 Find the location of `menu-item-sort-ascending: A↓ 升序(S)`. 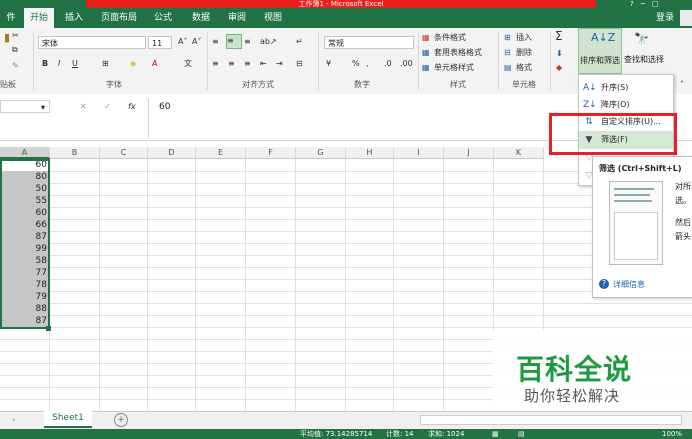

menu-item-sort-ascending: A↓ 升序(S) is located at coordinates (626, 88).